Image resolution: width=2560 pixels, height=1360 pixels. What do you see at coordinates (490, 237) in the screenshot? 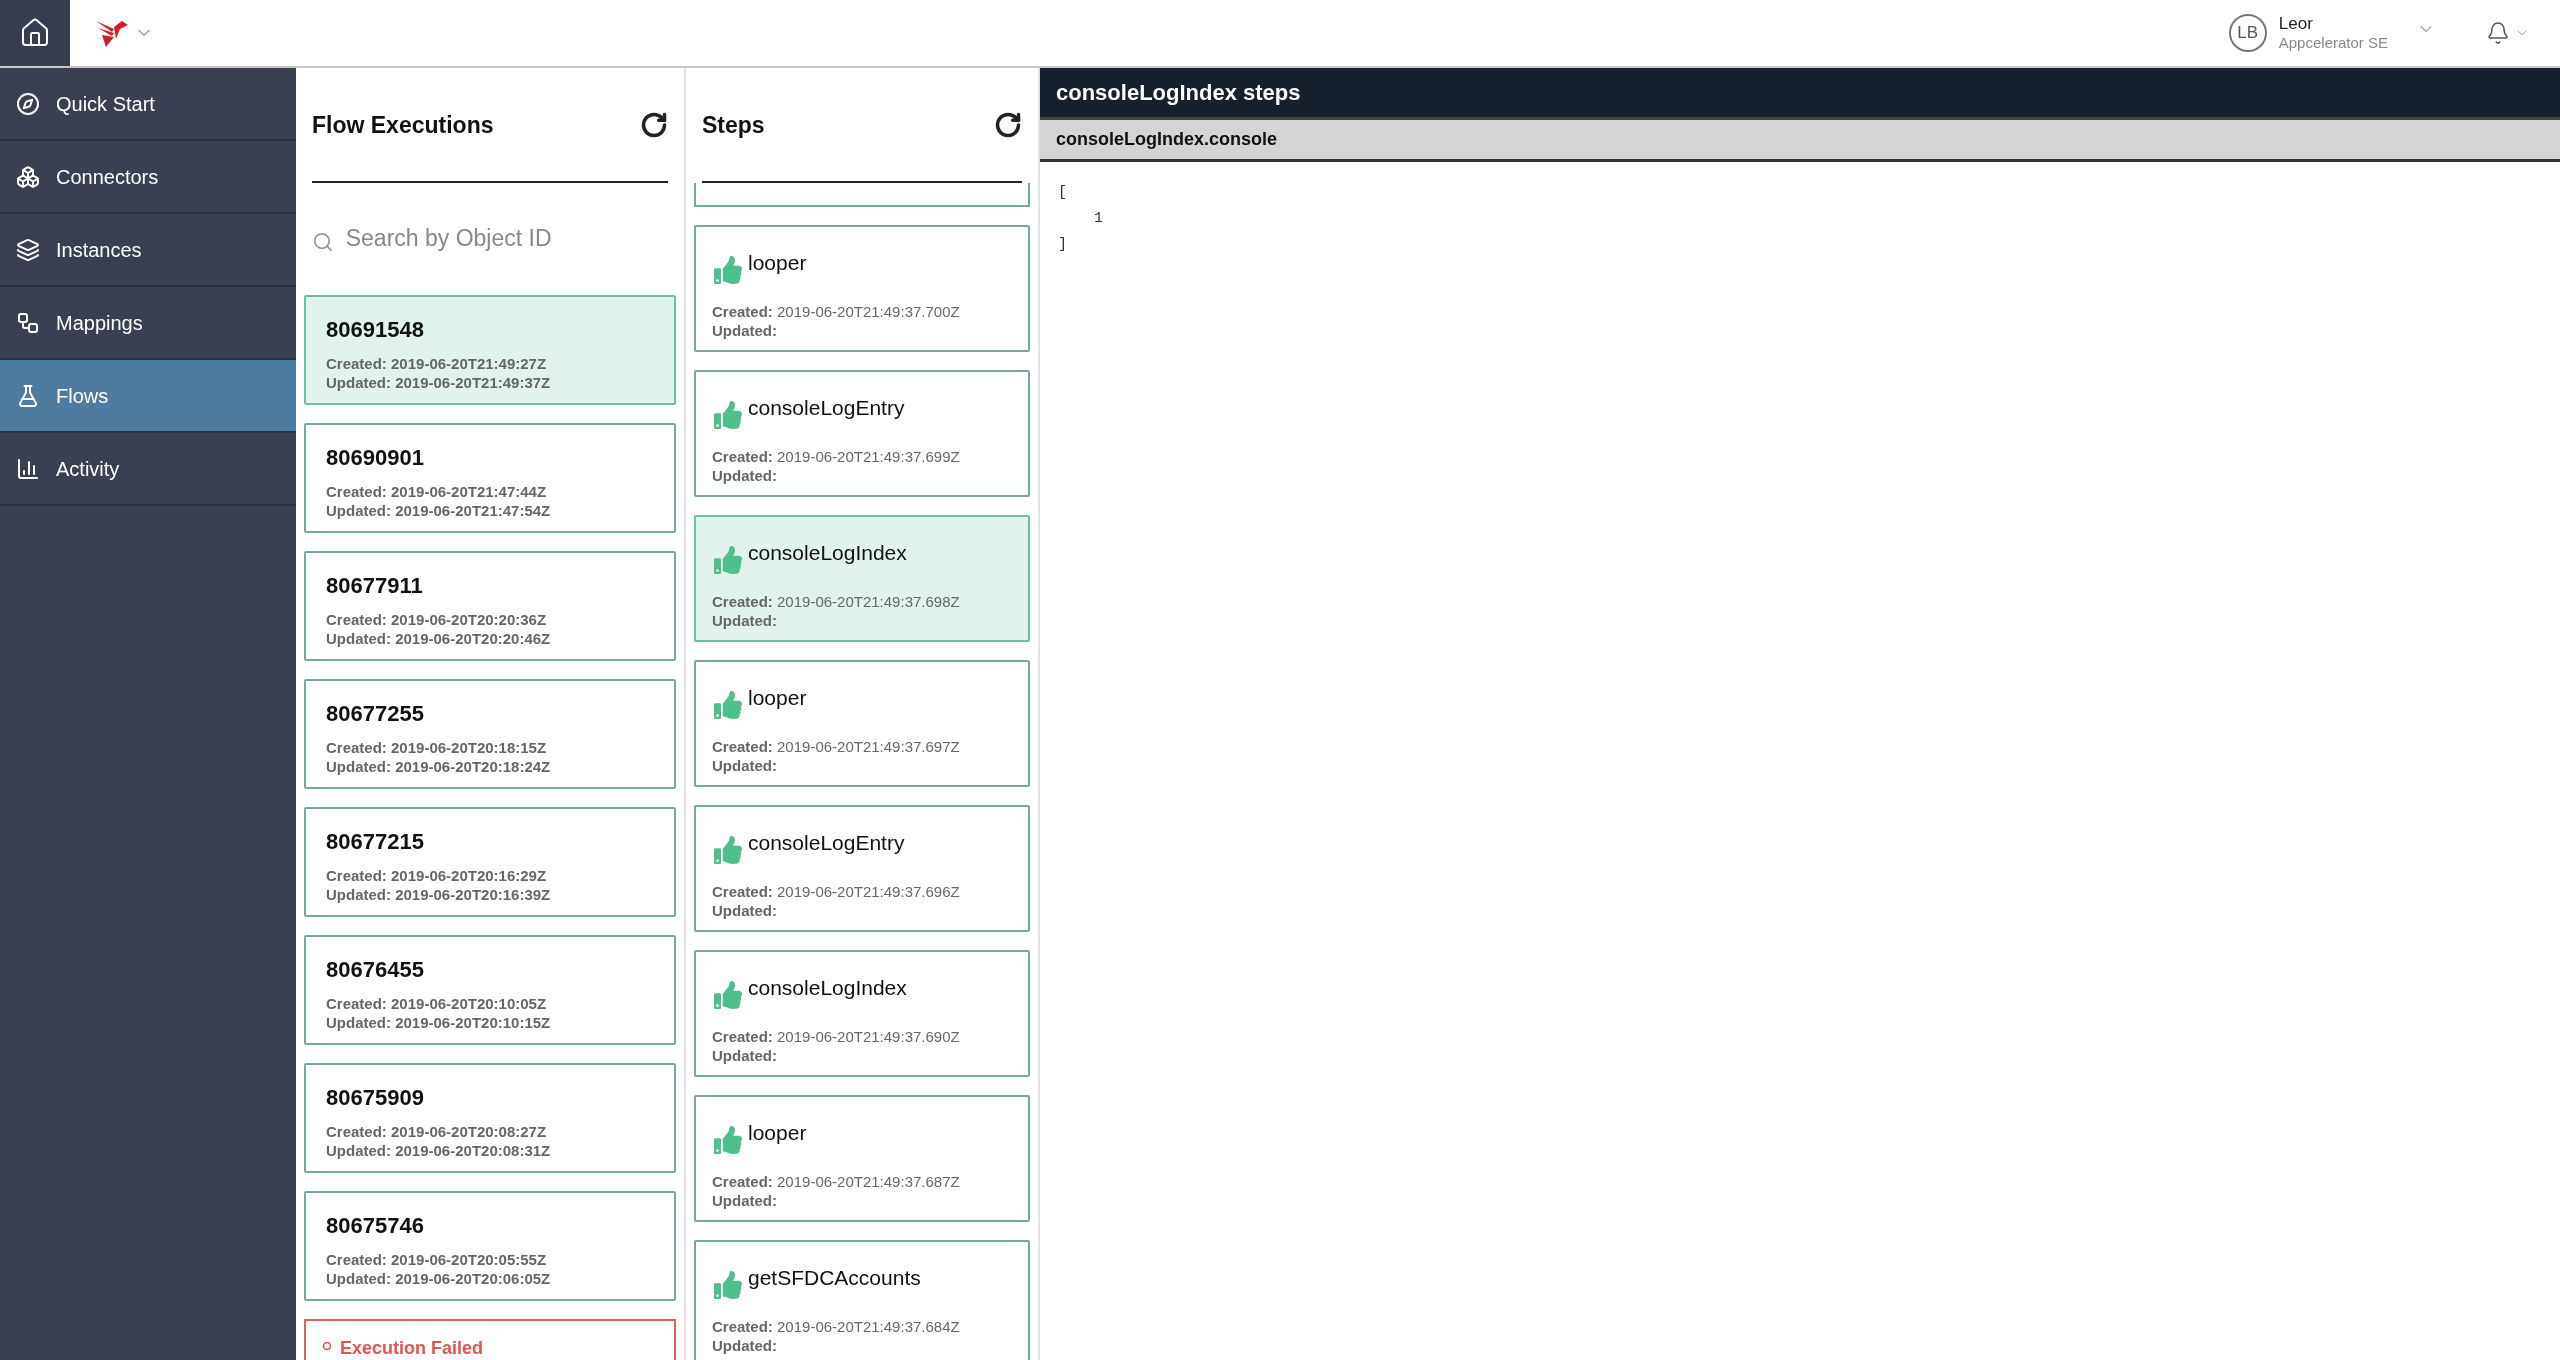
I see `search-field: Search by Object ID` at bounding box center [490, 237].